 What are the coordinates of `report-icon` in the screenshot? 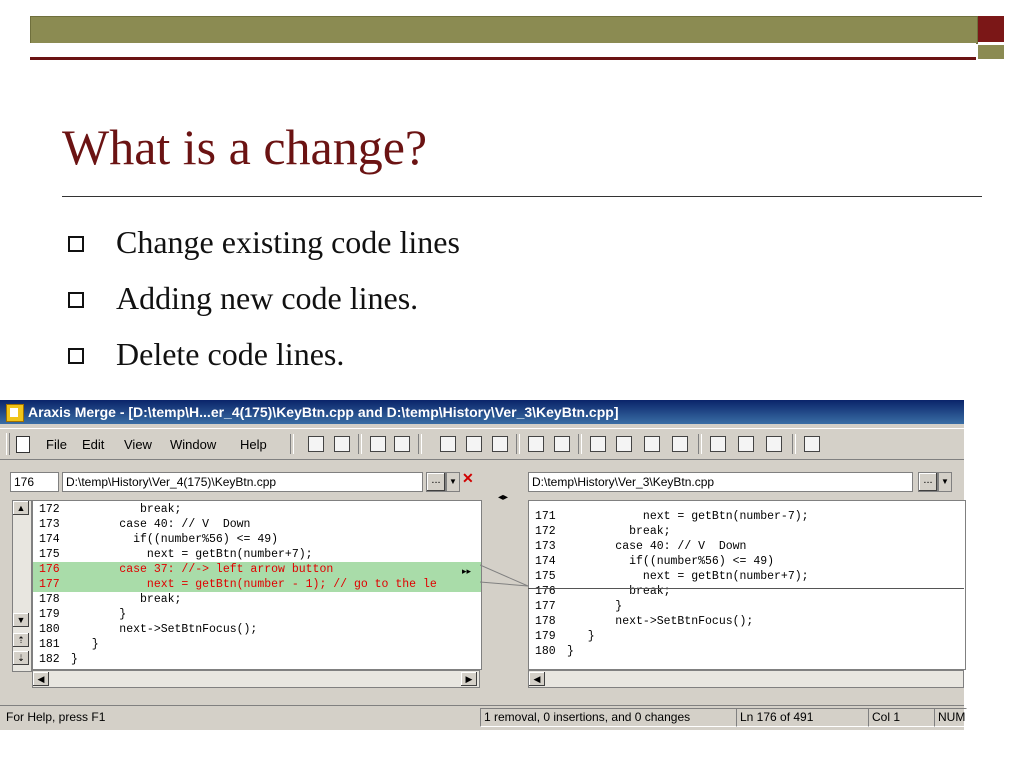 It's located at (745, 443).